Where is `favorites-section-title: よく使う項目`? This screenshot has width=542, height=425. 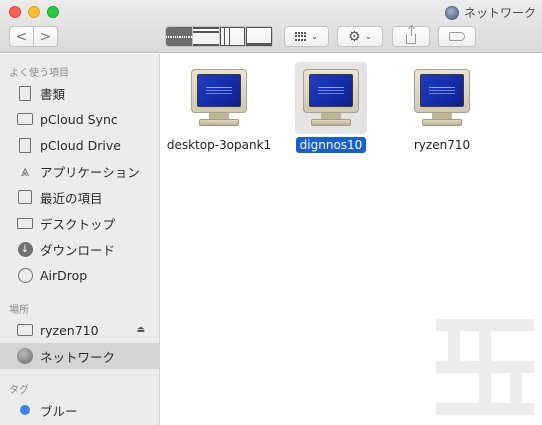 favorites-section-title: よく使う項目 is located at coordinates (39, 73).